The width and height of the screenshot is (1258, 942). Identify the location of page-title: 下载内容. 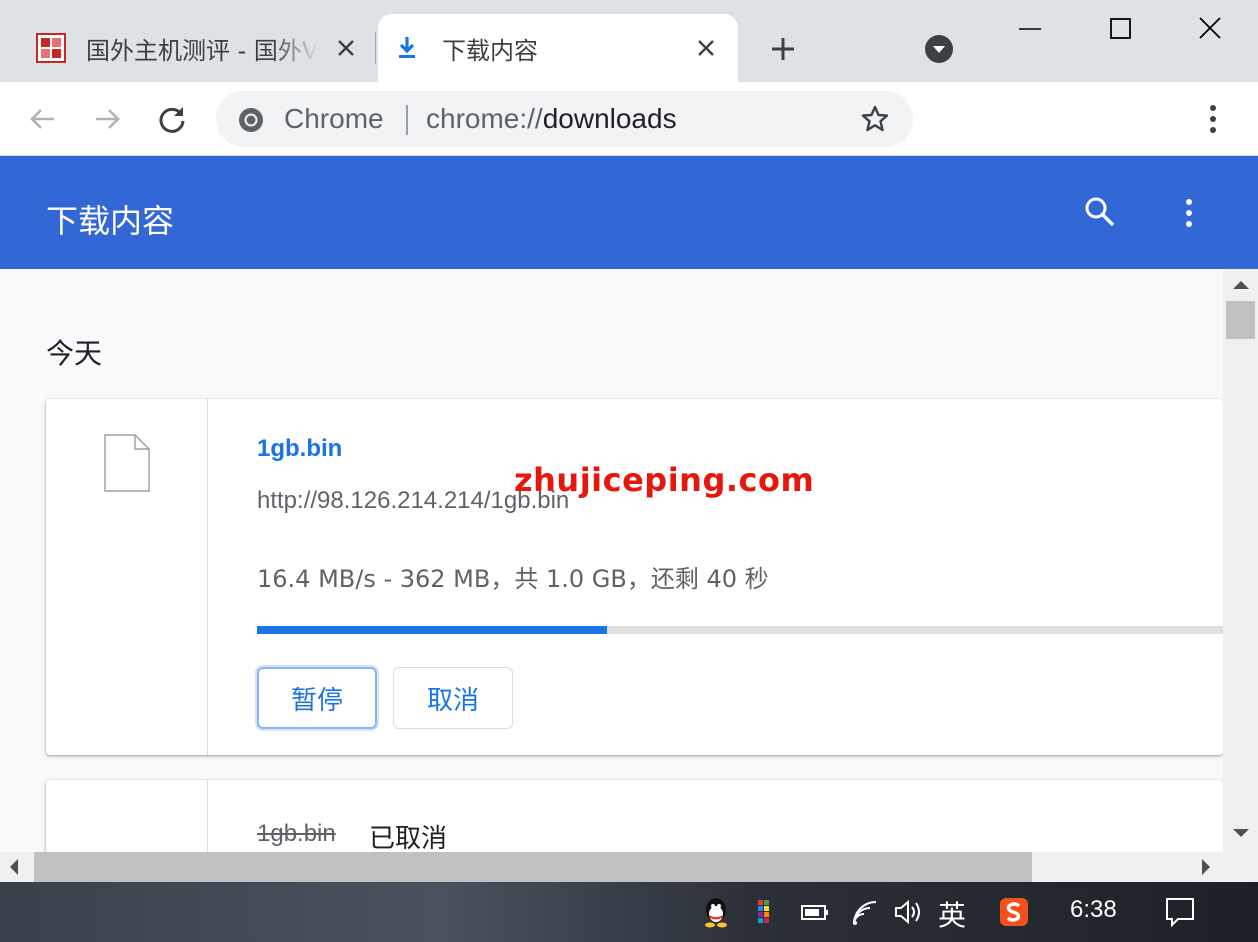
(110, 221).